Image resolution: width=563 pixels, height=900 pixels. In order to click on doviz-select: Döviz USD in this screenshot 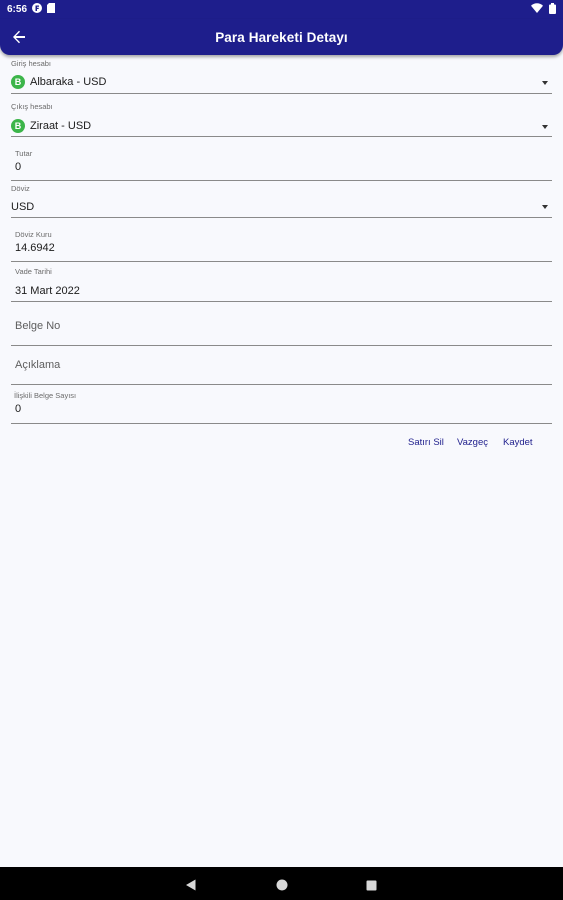, I will do `click(281, 201)`.